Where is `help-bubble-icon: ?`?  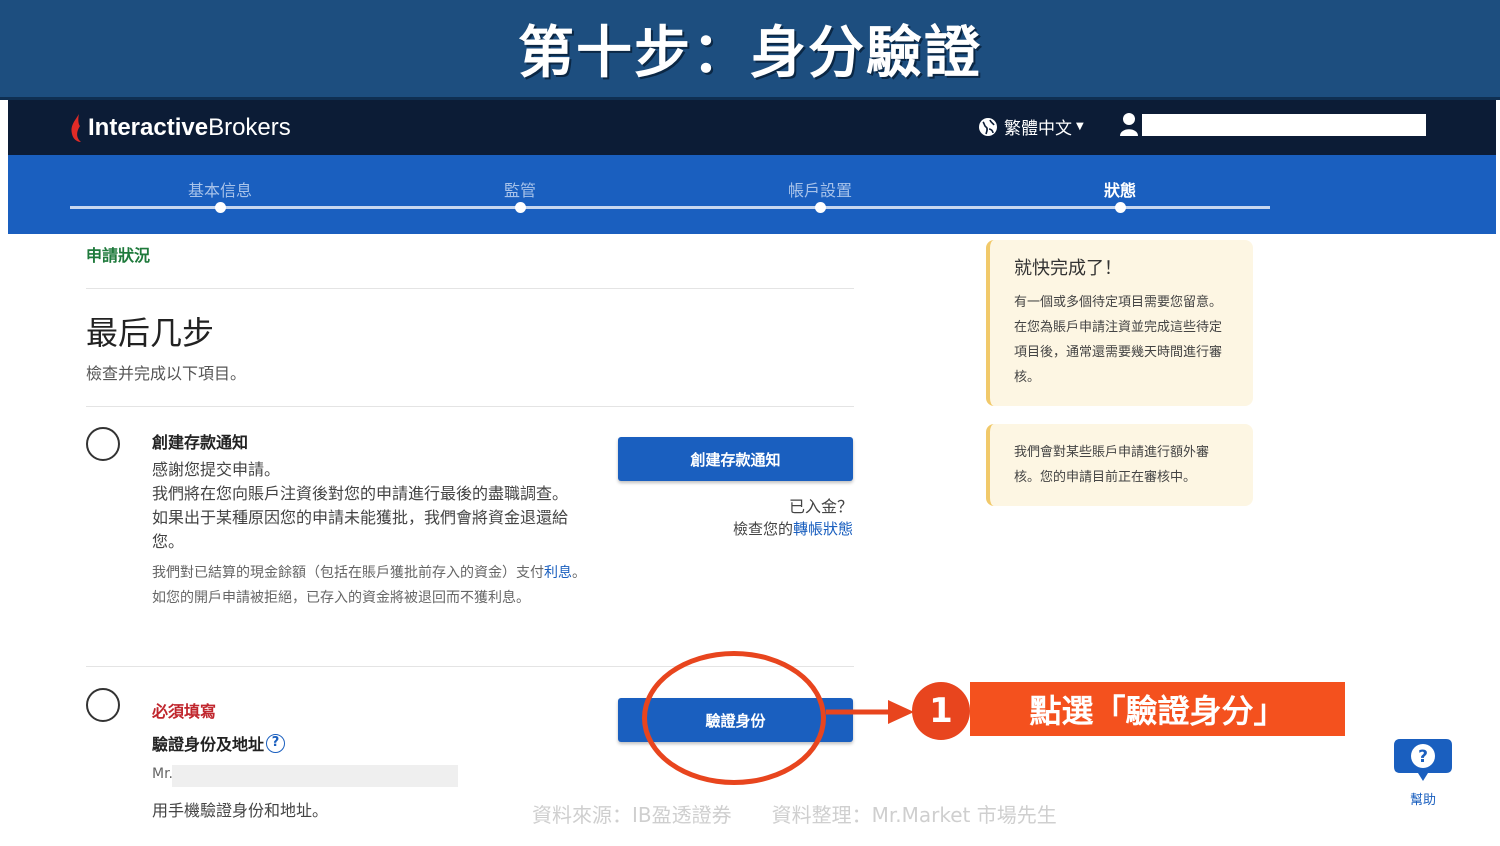 help-bubble-icon: ? is located at coordinates (1423, 760).